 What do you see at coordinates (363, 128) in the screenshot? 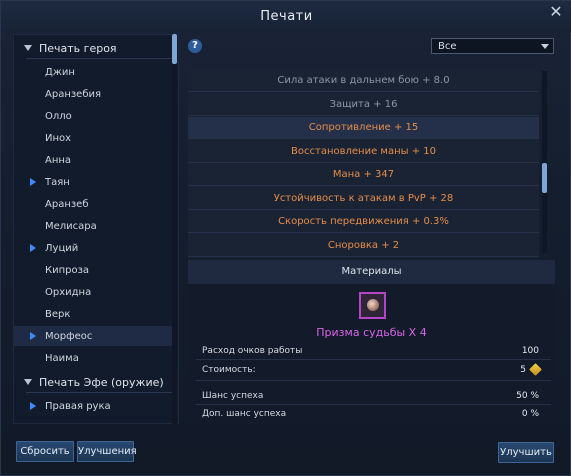
I see `stat-row: Сопротивление + 15` at bounding box center [363, 128].